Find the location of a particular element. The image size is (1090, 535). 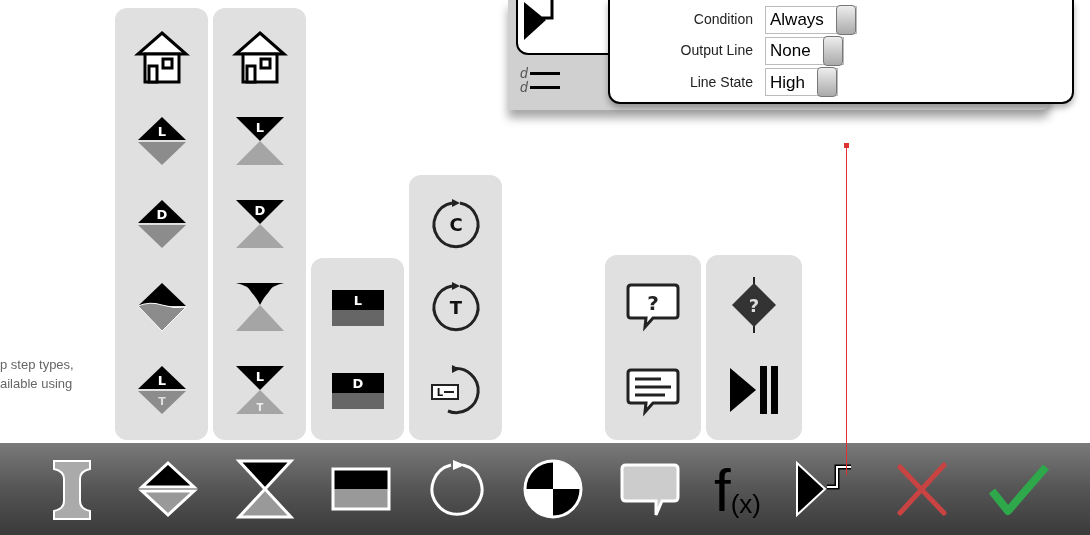

dropdown-field: None is located at coordinates (804, 51).